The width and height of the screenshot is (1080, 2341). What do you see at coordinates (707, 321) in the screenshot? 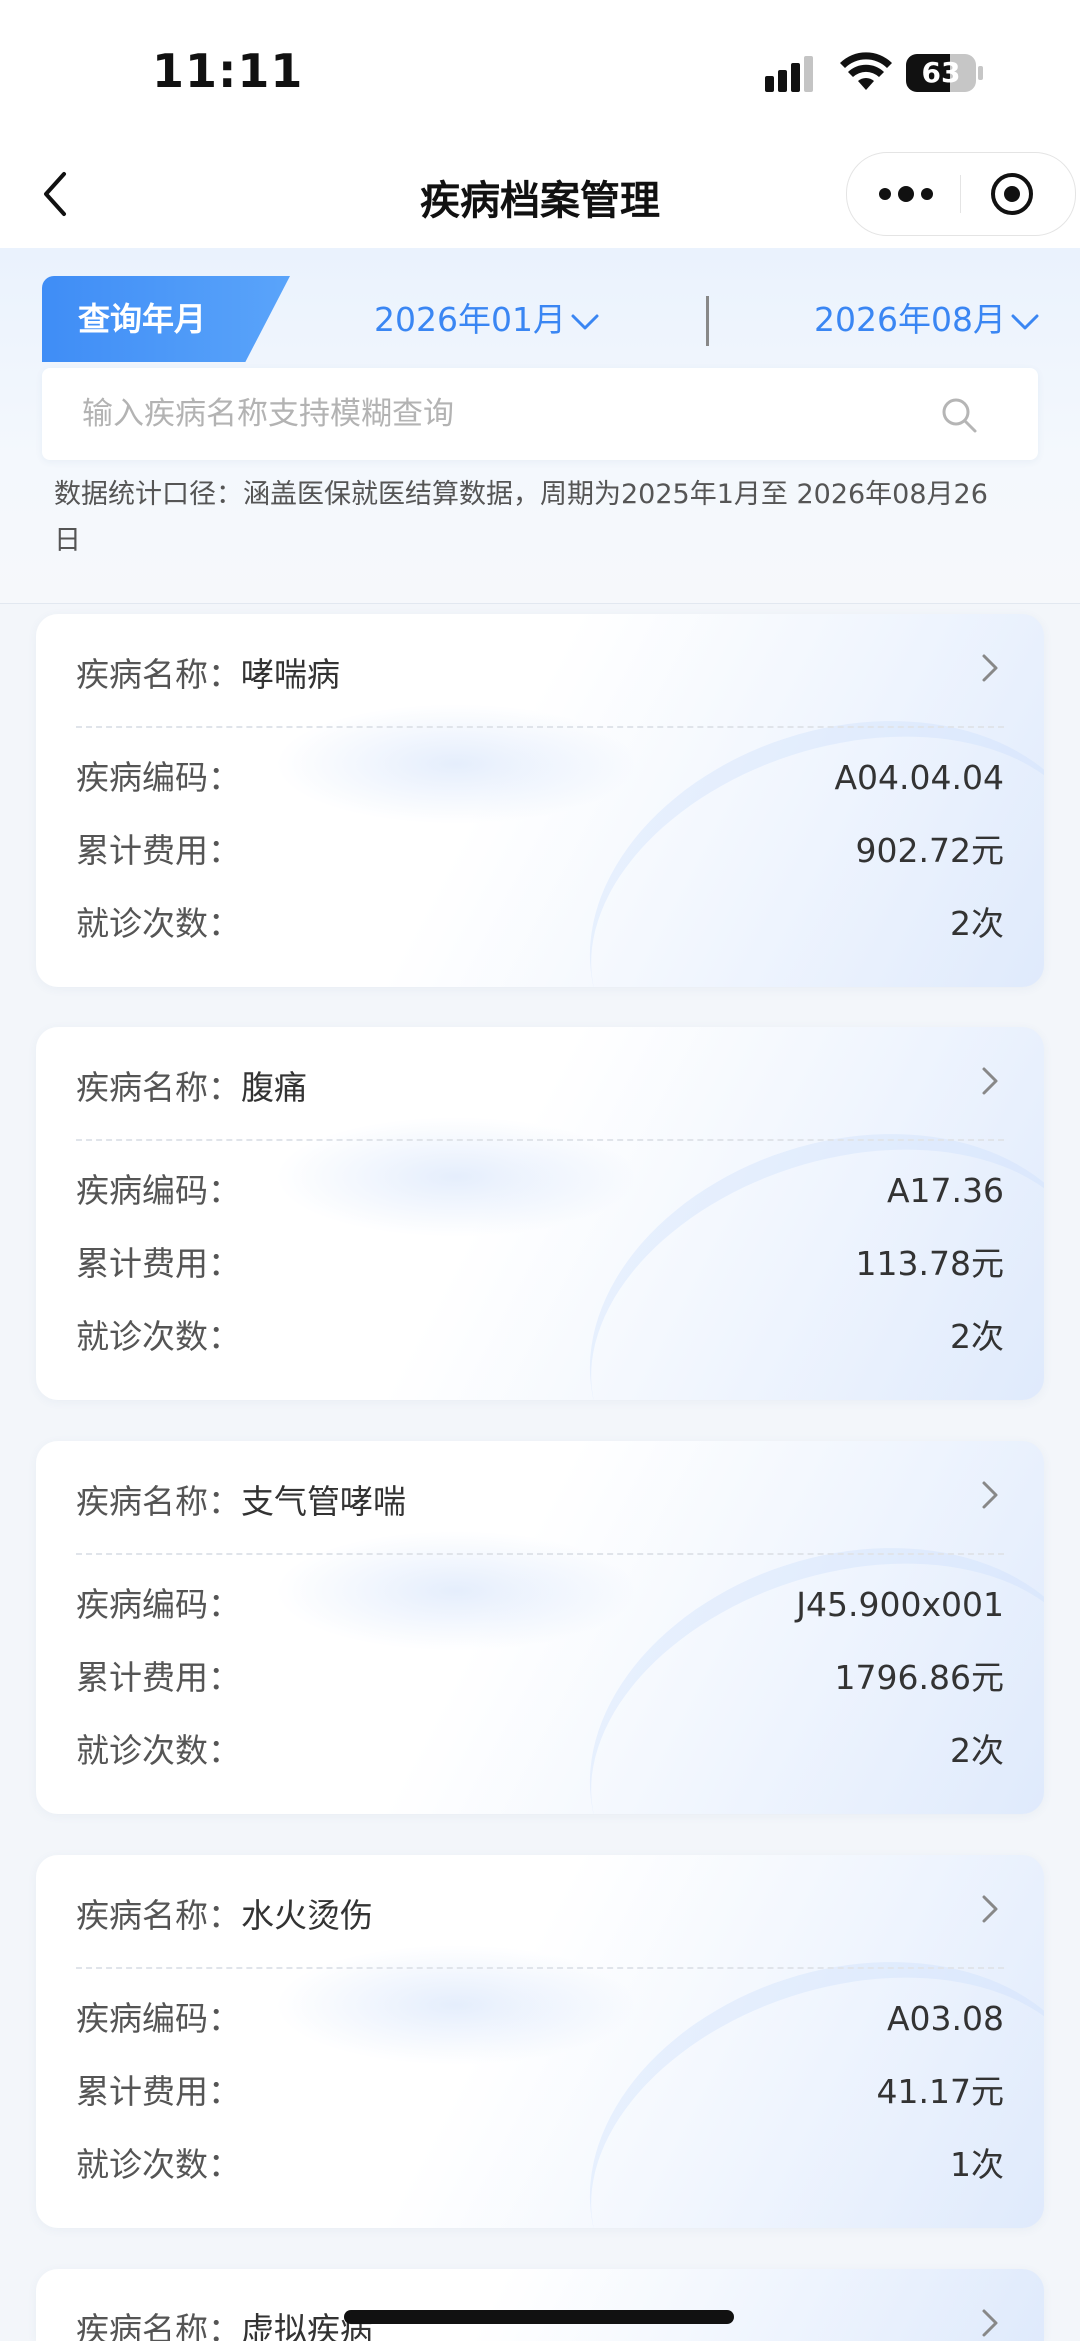
I see `date-divider` at bounding box center [707, 321].